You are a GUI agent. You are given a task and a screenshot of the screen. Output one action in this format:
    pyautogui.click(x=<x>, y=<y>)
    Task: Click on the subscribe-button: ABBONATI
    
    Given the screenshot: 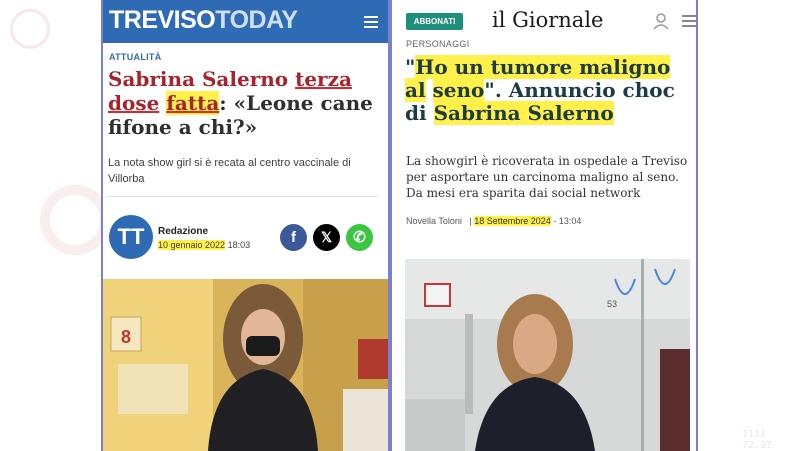 What is the action you would take?
    pyautogui.click(x=434, y=21)
    